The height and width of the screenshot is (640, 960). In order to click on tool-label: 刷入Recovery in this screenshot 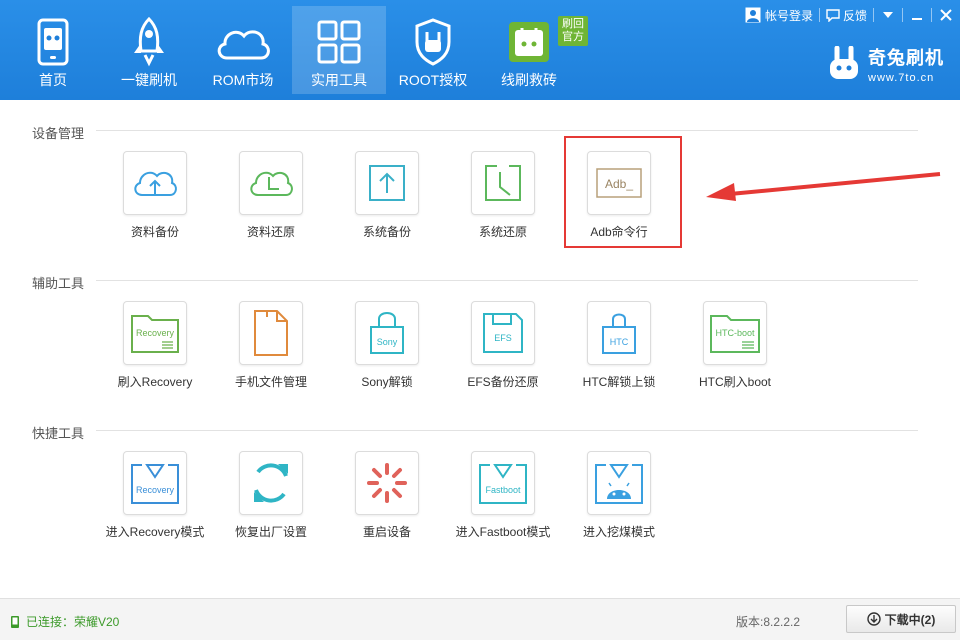, I will do `click(155, 382)`.